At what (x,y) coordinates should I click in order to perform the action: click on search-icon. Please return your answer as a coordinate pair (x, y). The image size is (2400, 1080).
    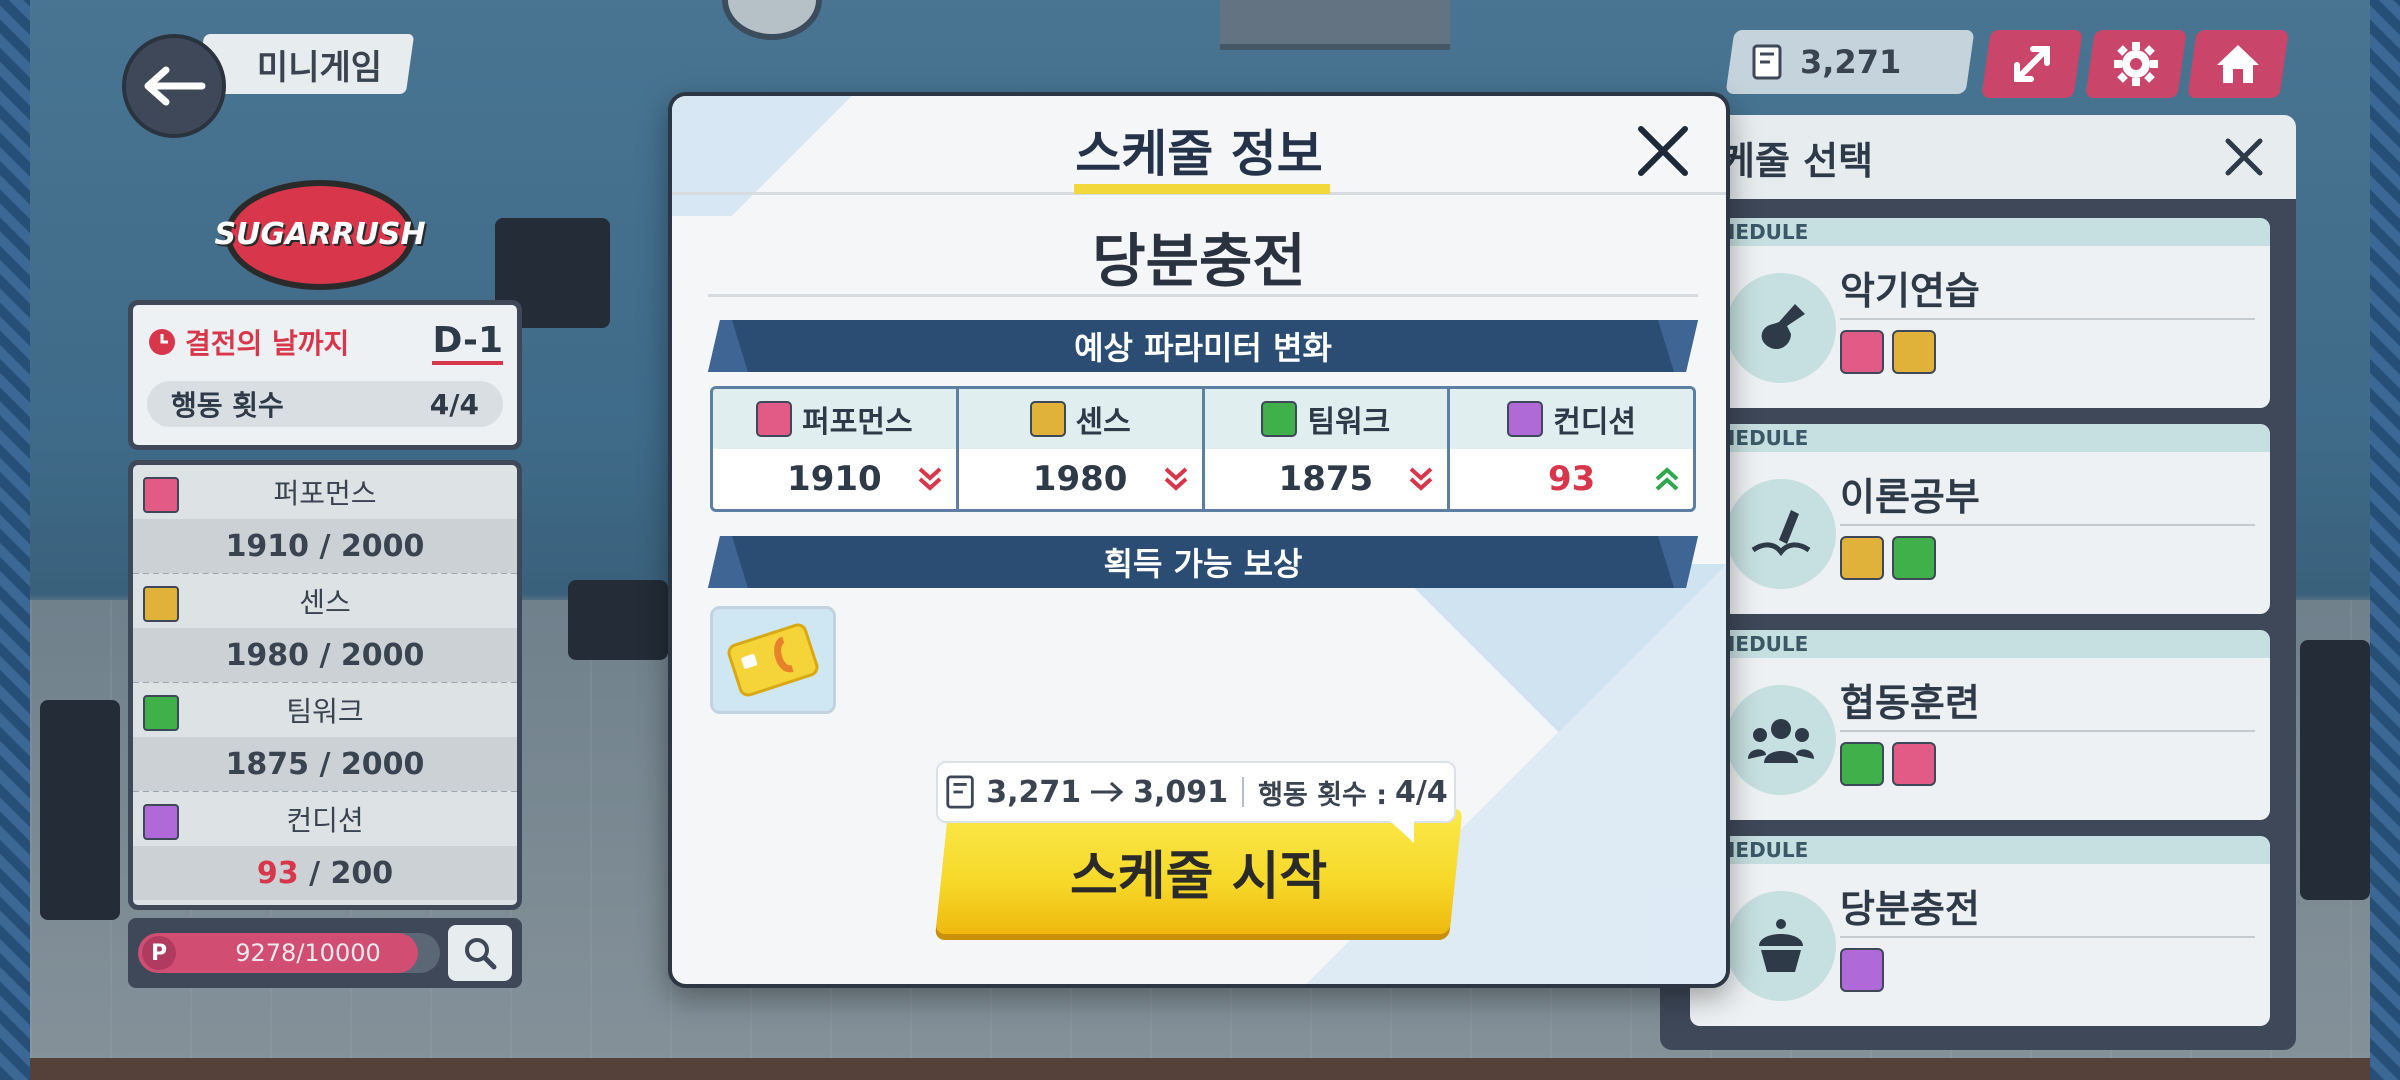
    Looking at the image, I should click on (481, 954).